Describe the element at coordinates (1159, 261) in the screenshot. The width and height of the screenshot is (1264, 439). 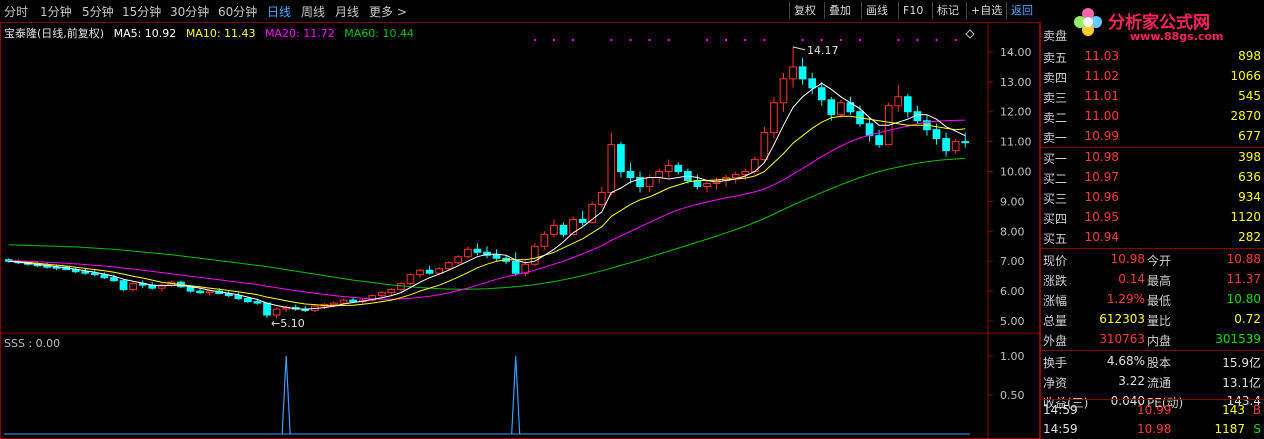
I see `stat-key: 今开` at that location.